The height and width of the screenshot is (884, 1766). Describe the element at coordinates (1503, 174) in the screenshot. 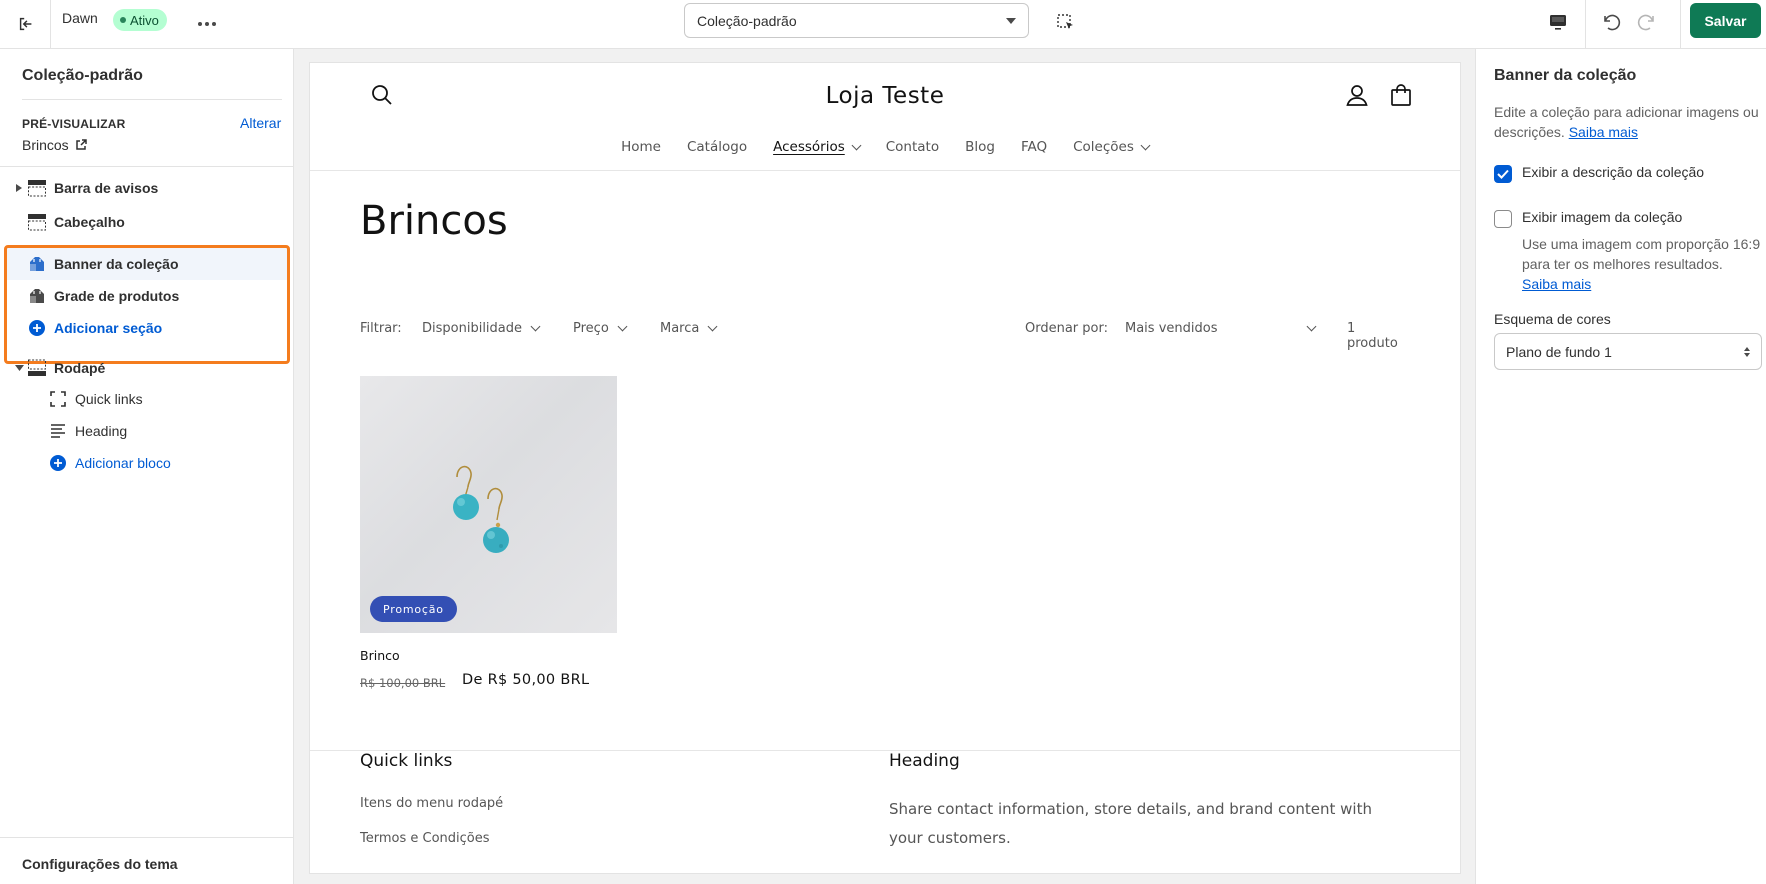

I see `checkbox-checked-icon` at that location.